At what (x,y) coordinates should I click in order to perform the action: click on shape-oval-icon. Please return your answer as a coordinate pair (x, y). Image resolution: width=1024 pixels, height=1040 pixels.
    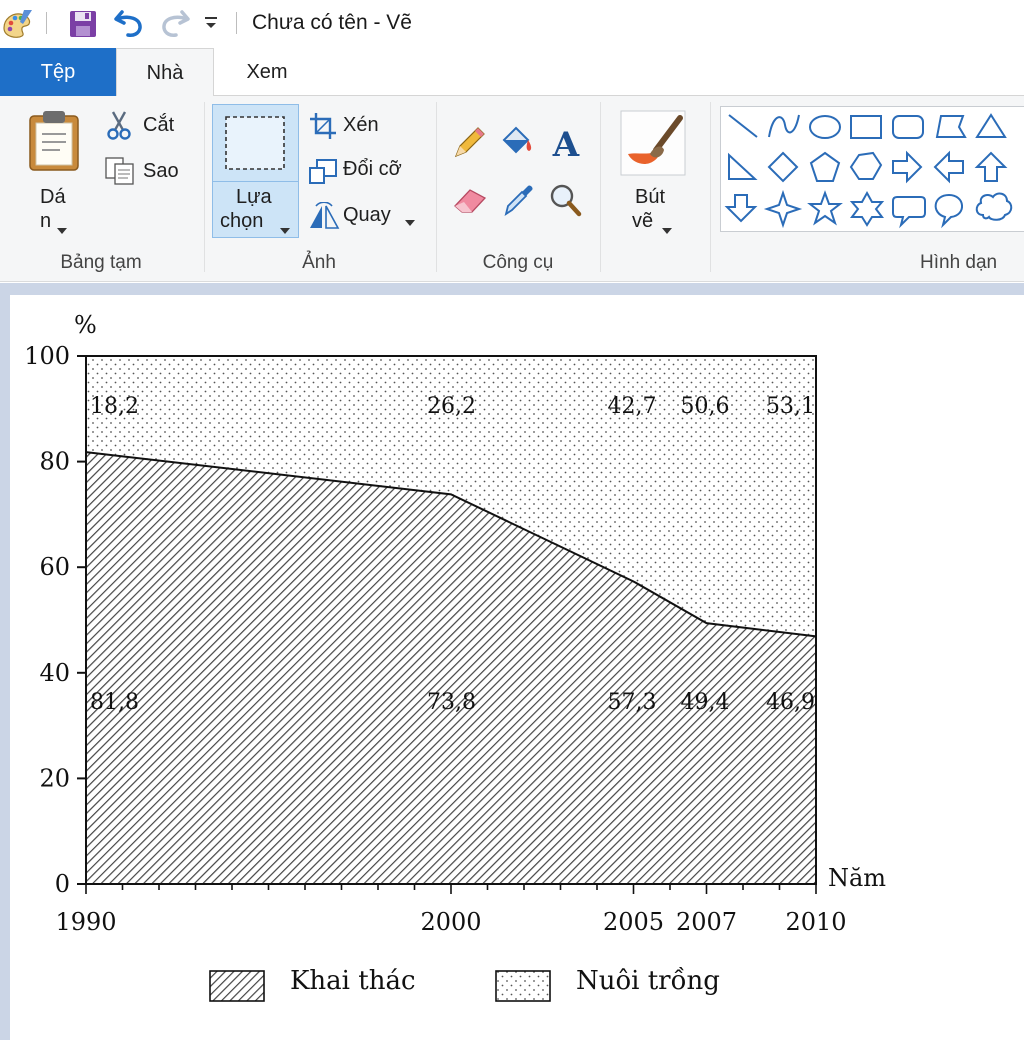
    Looking at the image, I should click on (825, 127).